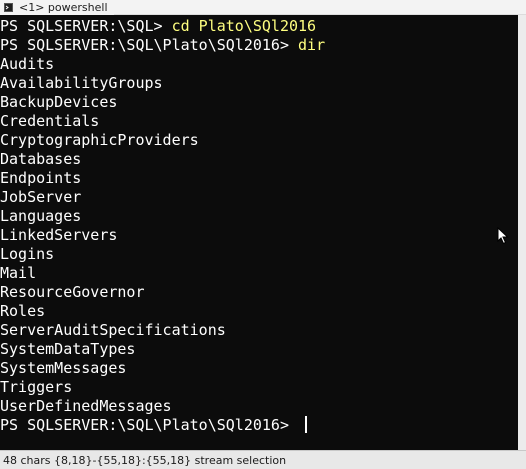 The height and width of the screenshot is (469, 526). I want to click on console-line: Mail, so click(162, 273).